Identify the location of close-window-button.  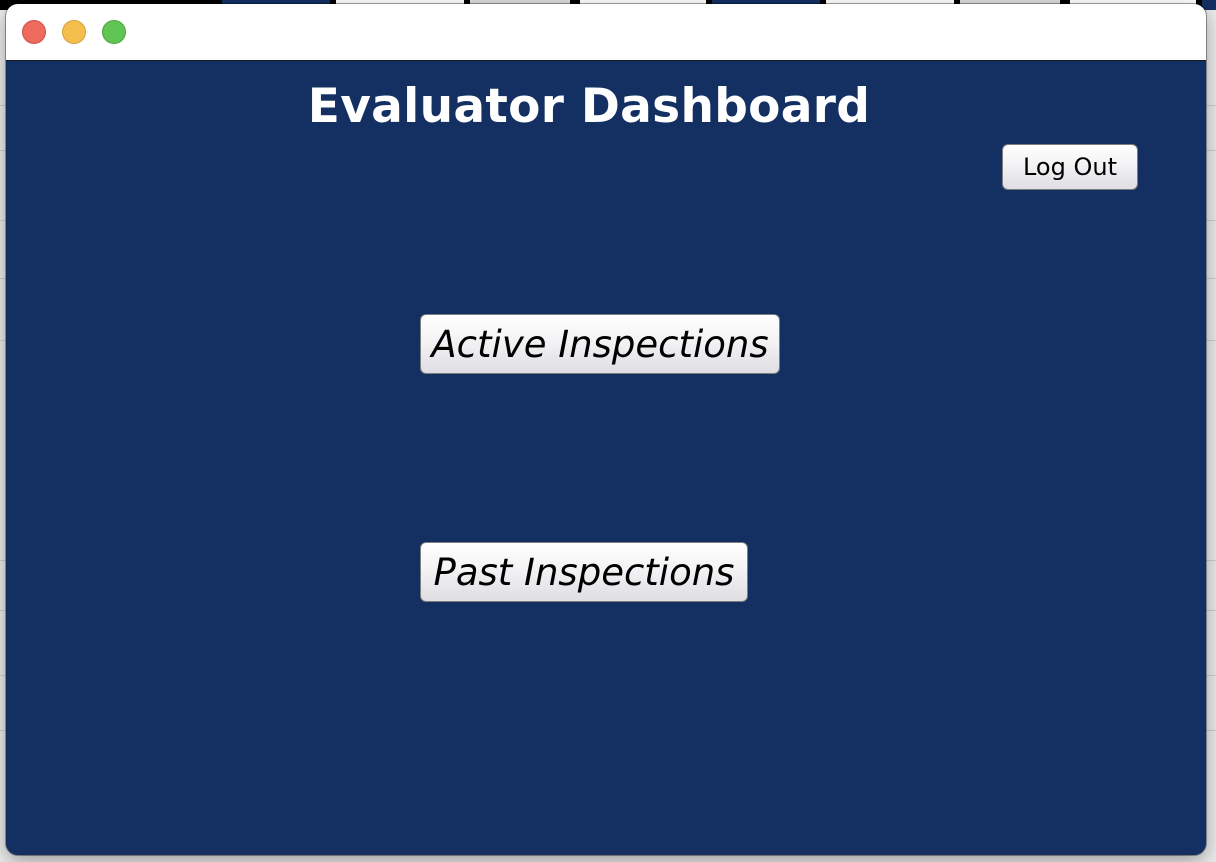
(34, 32).